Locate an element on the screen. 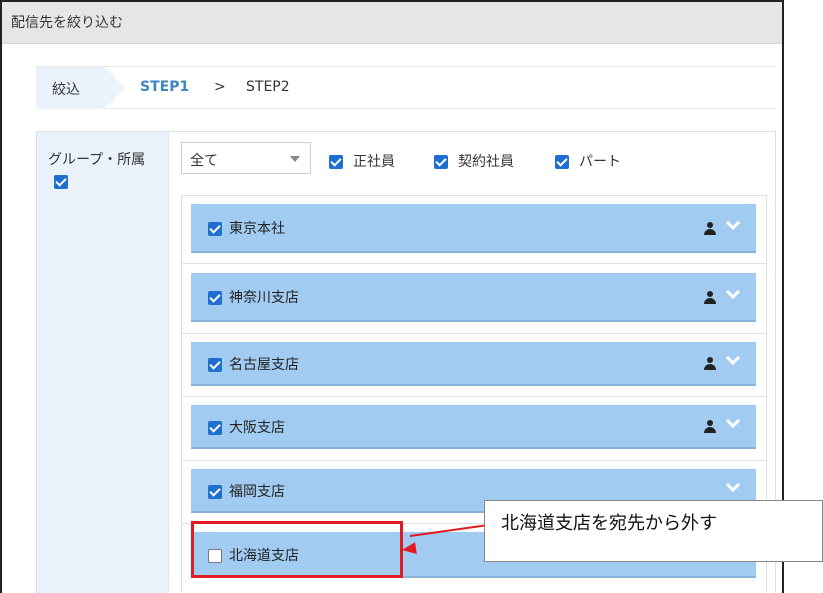  caret-down-icon is located at coordinates (295, 159).